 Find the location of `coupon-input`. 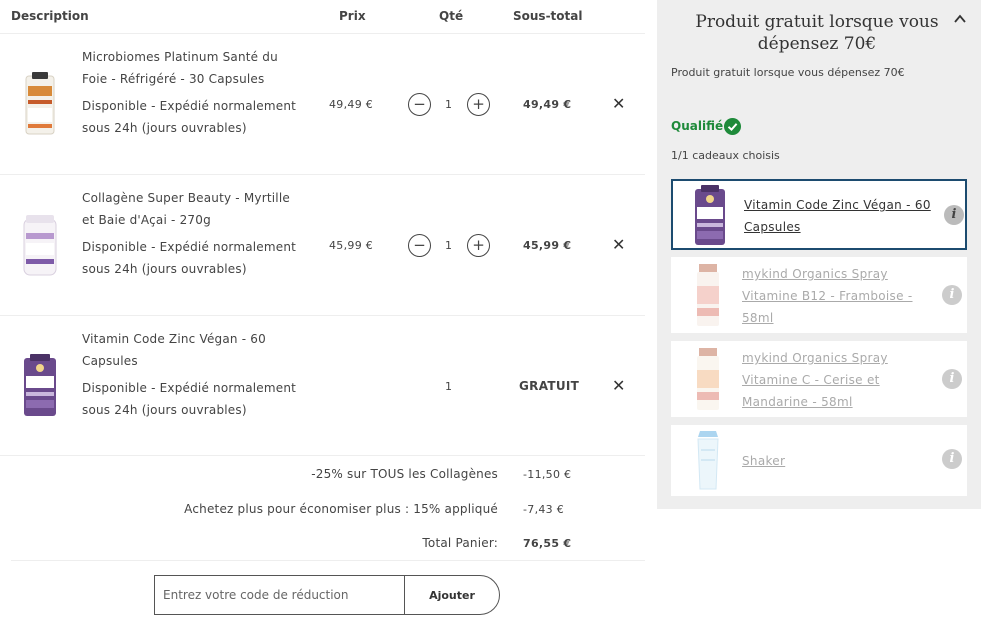

coupon-input is located at coordinates (280, 595).